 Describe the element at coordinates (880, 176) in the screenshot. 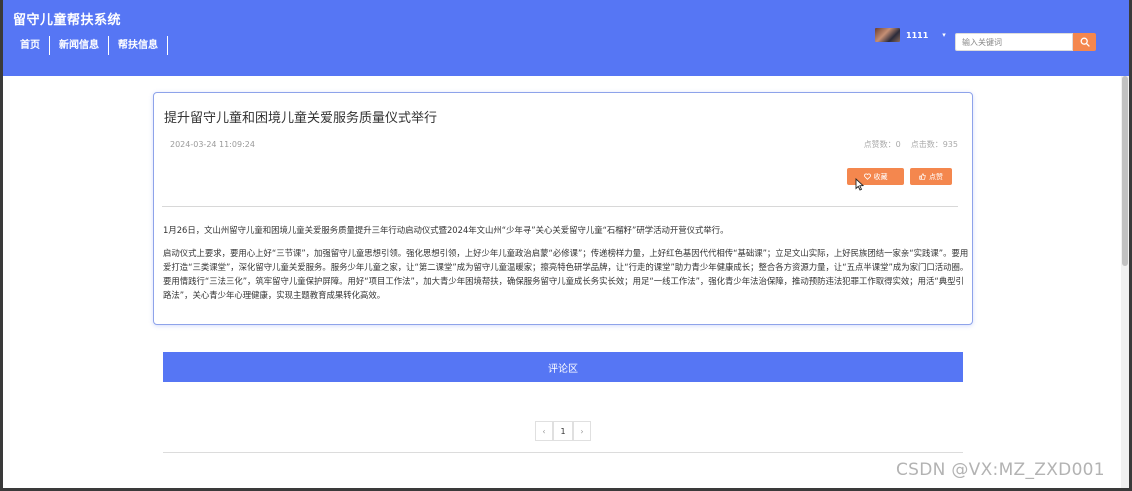

I see `favorite-label: 收藏` at that location.